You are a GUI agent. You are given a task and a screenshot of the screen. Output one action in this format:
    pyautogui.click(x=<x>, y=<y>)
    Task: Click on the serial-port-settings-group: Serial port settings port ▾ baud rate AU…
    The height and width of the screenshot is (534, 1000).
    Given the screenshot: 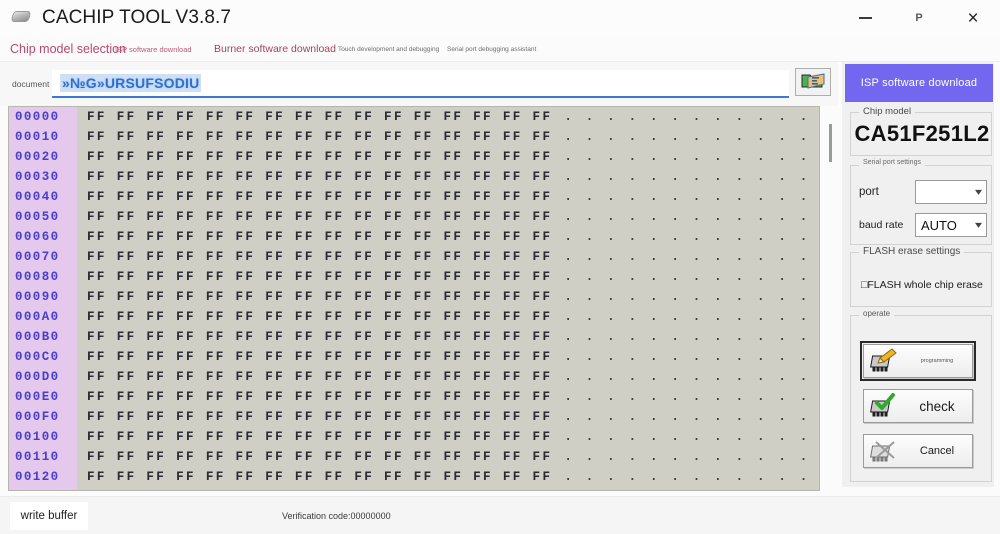 What is the action you would take?
    pyautogui.click(x=921, y=202)
    